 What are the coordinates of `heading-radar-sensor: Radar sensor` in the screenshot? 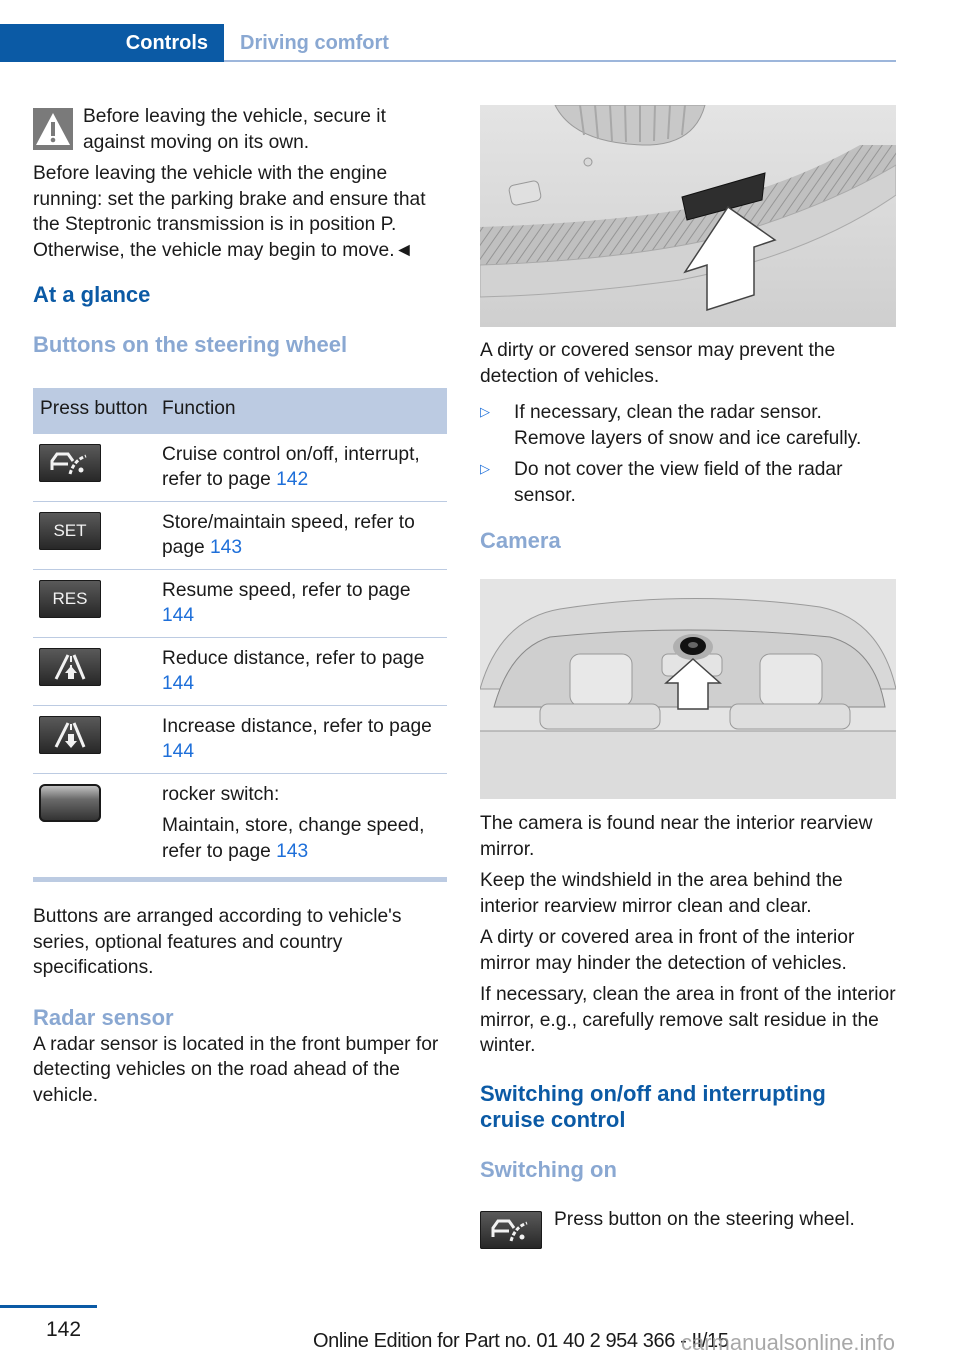 It's located at (103, 1017).